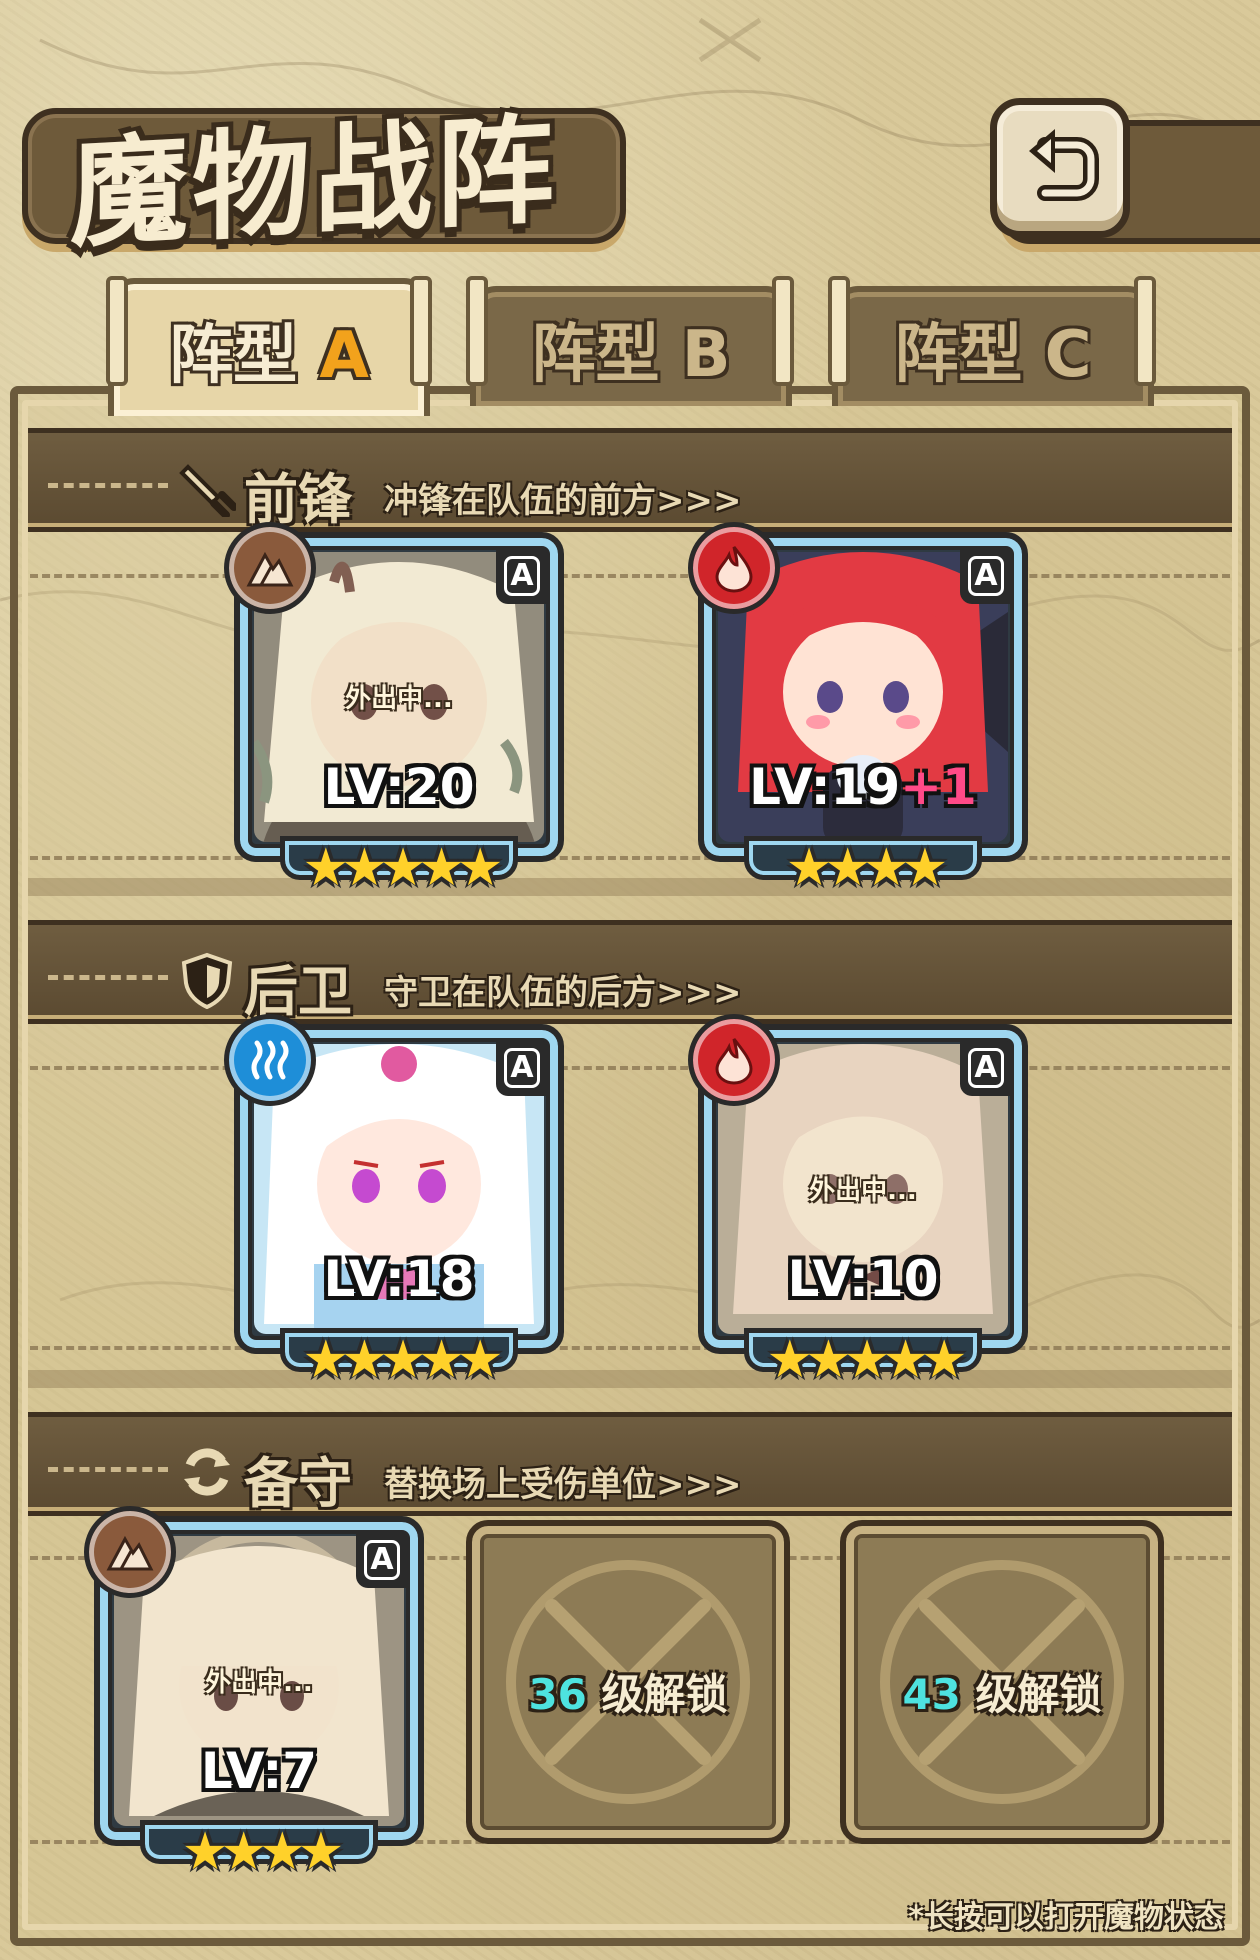 The width and height of the screenshot is (1260, 1960). What do you see at coordinates (207, 490) in the screenshot?
I see `sword-icon` at bounding box center [207, 490].